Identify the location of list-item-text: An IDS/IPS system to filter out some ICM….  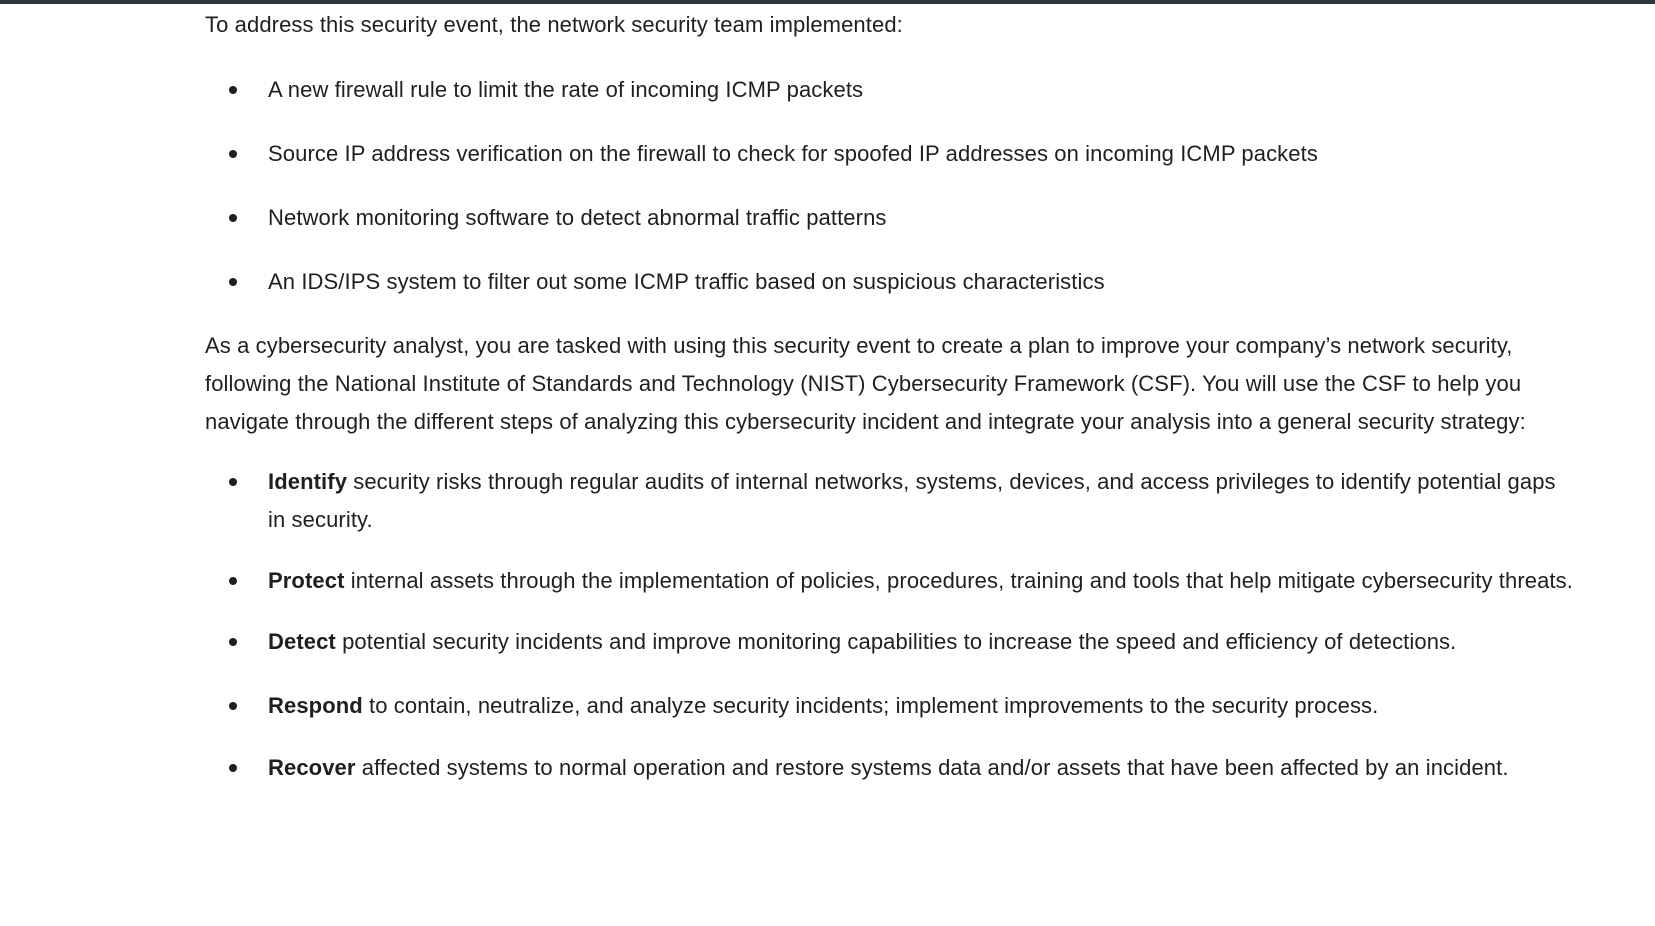
(686, 281).